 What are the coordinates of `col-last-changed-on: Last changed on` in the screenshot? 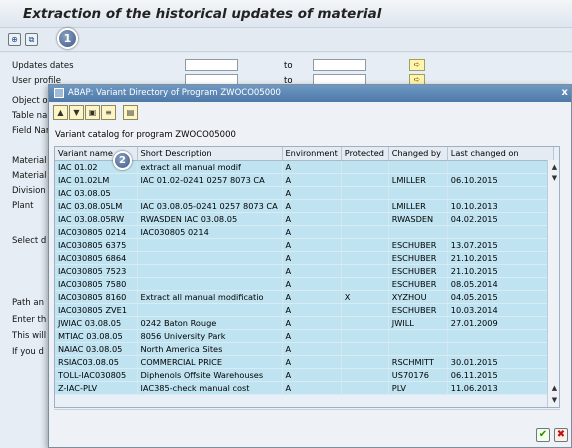 It's located at (500, 154).